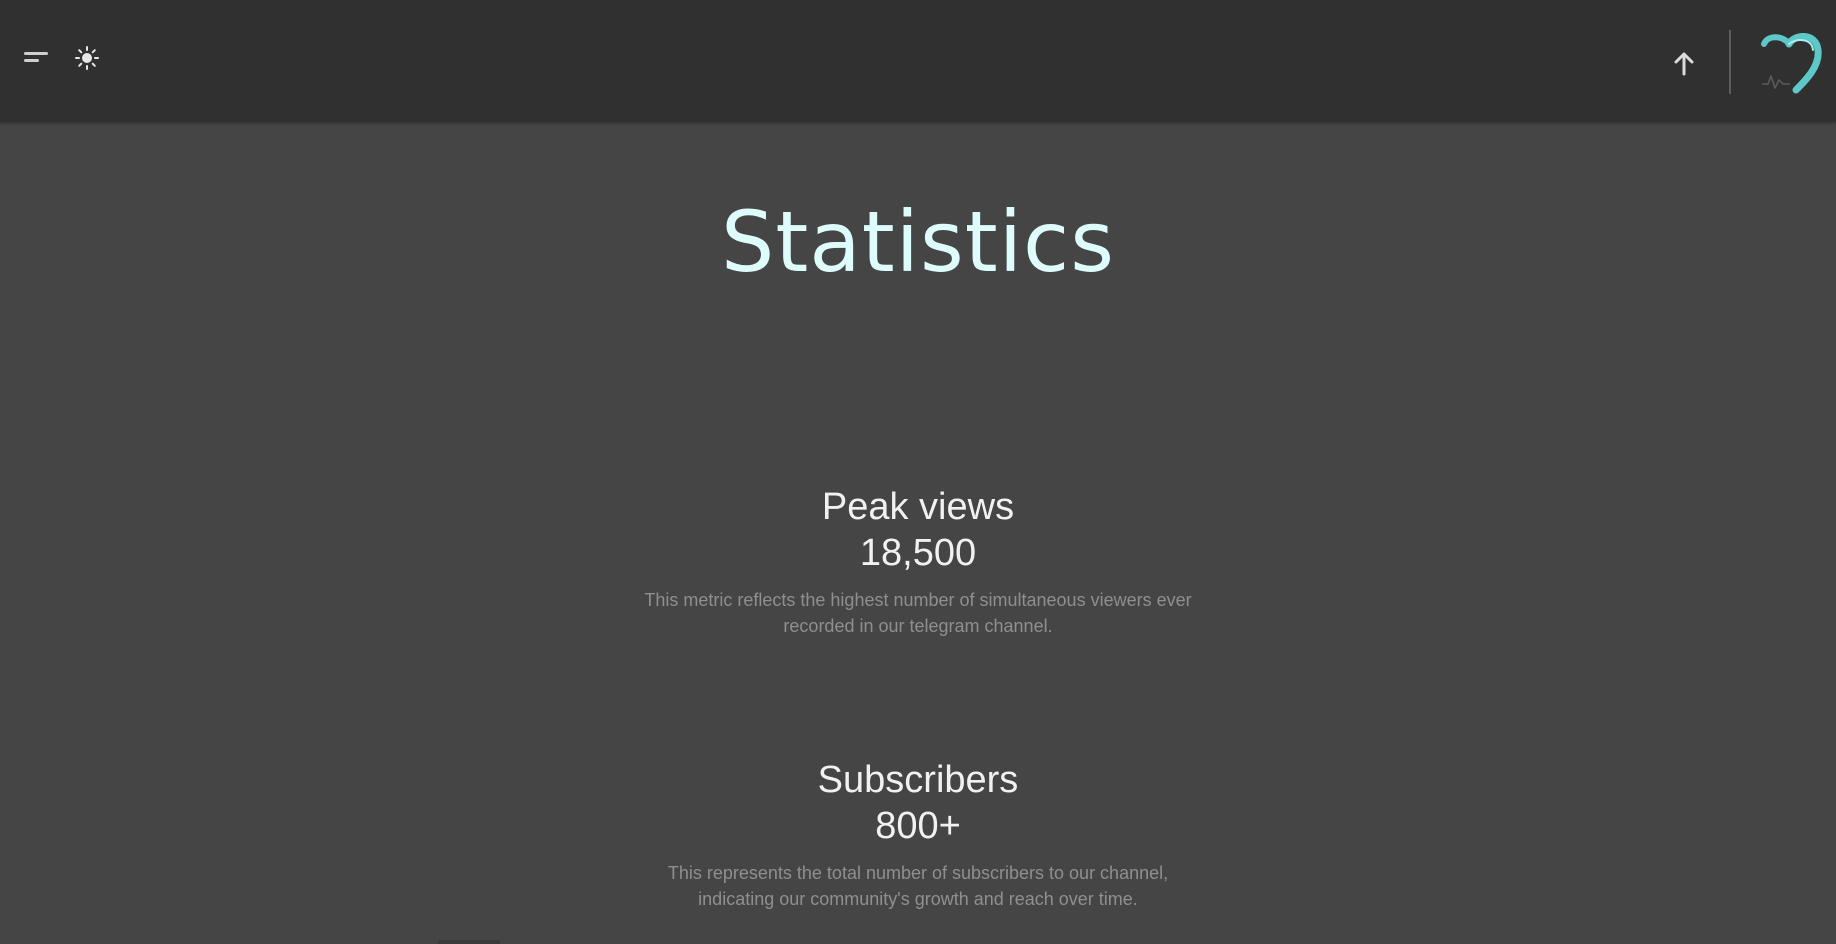 The image size is (1836, 944). I want to click on heart-logo-icon, so click(1791, 63).